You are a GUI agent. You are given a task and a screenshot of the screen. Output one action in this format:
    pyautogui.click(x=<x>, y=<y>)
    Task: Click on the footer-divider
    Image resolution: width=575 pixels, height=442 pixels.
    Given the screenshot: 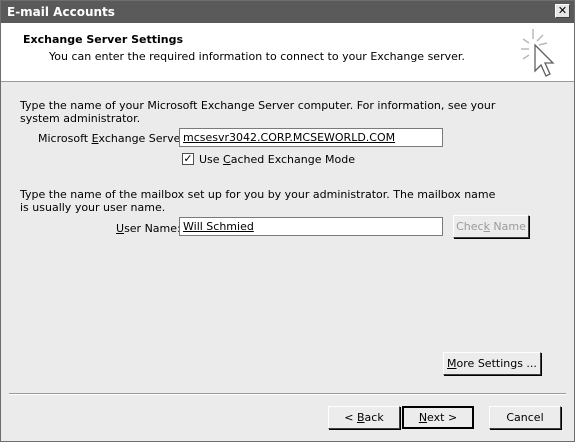 What is the action you would take?
    pyautogui.click(x=287, y=394)
    